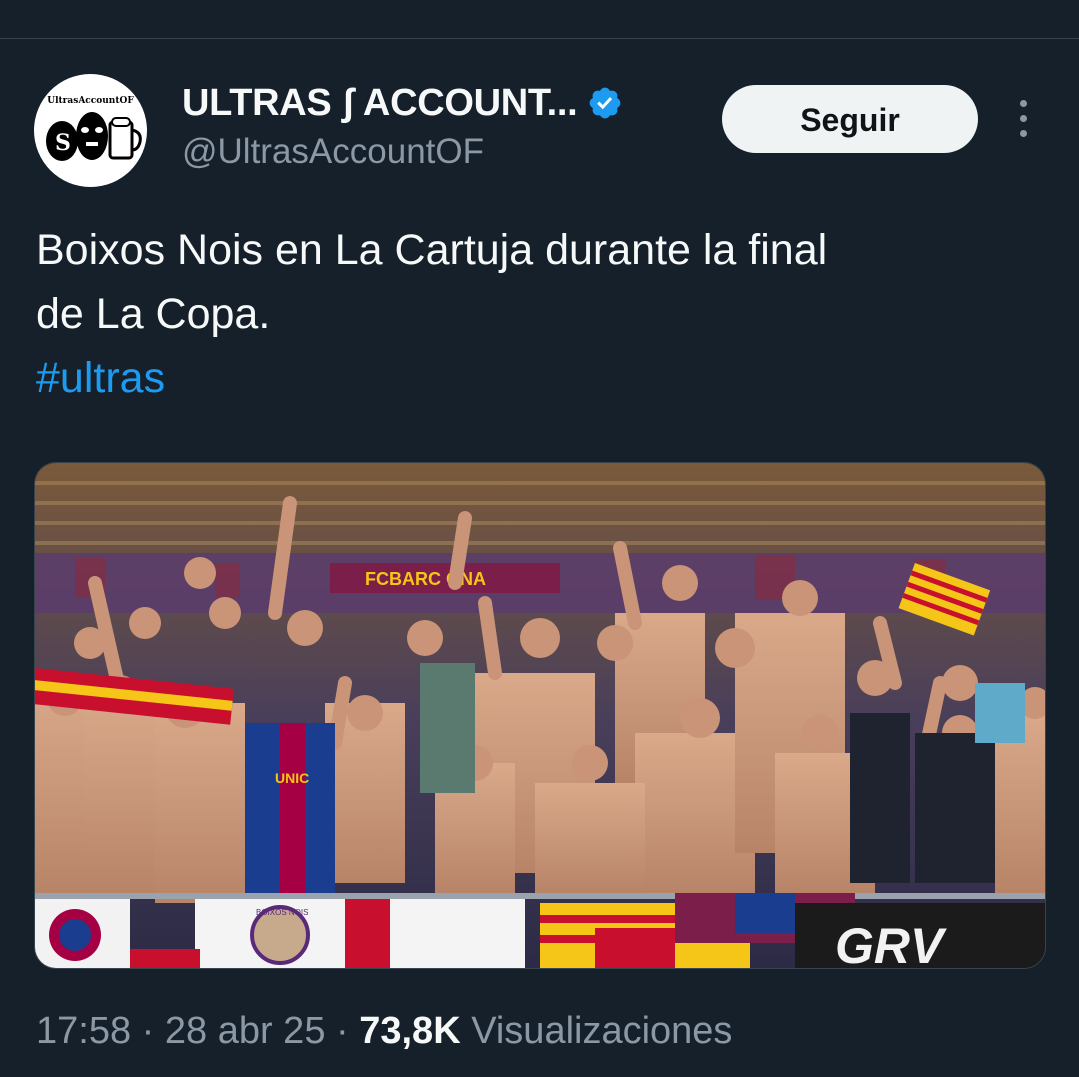  Describe the element at coordinates (94, 136) in the screenshot. I see `avatar-logo-icon: S` at that location.